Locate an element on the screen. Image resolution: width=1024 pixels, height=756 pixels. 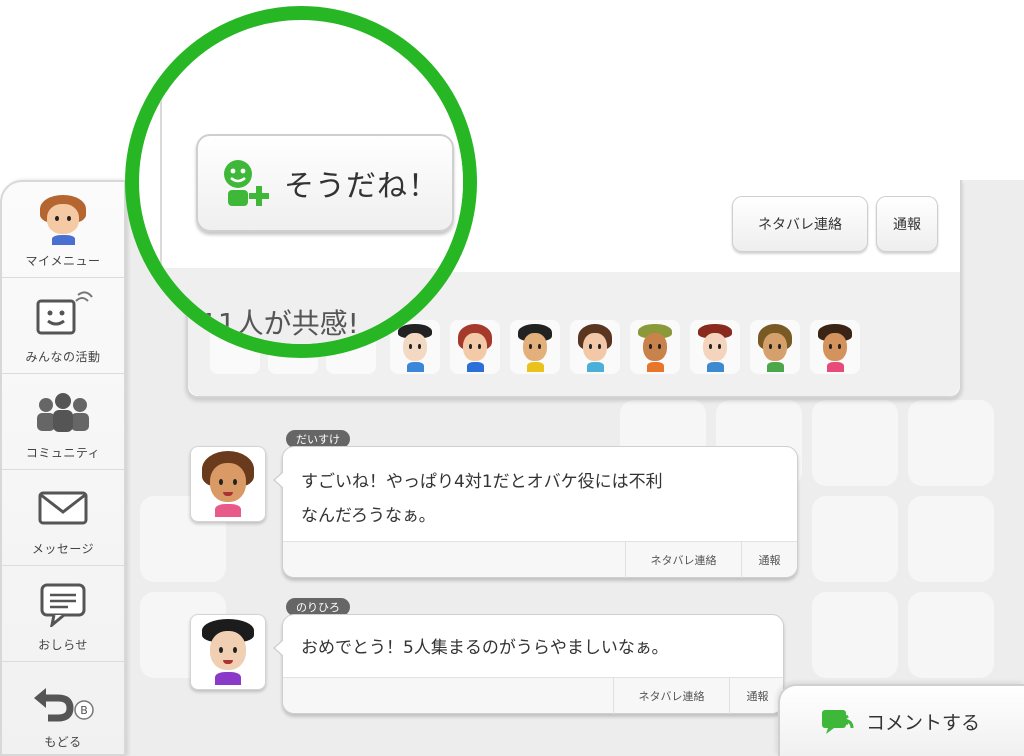
comment-bubble: おめでとう！5人集まるのがうらやましいなぁ。 ネタバレ連絡 通報 is located at coordinates (529, 664).